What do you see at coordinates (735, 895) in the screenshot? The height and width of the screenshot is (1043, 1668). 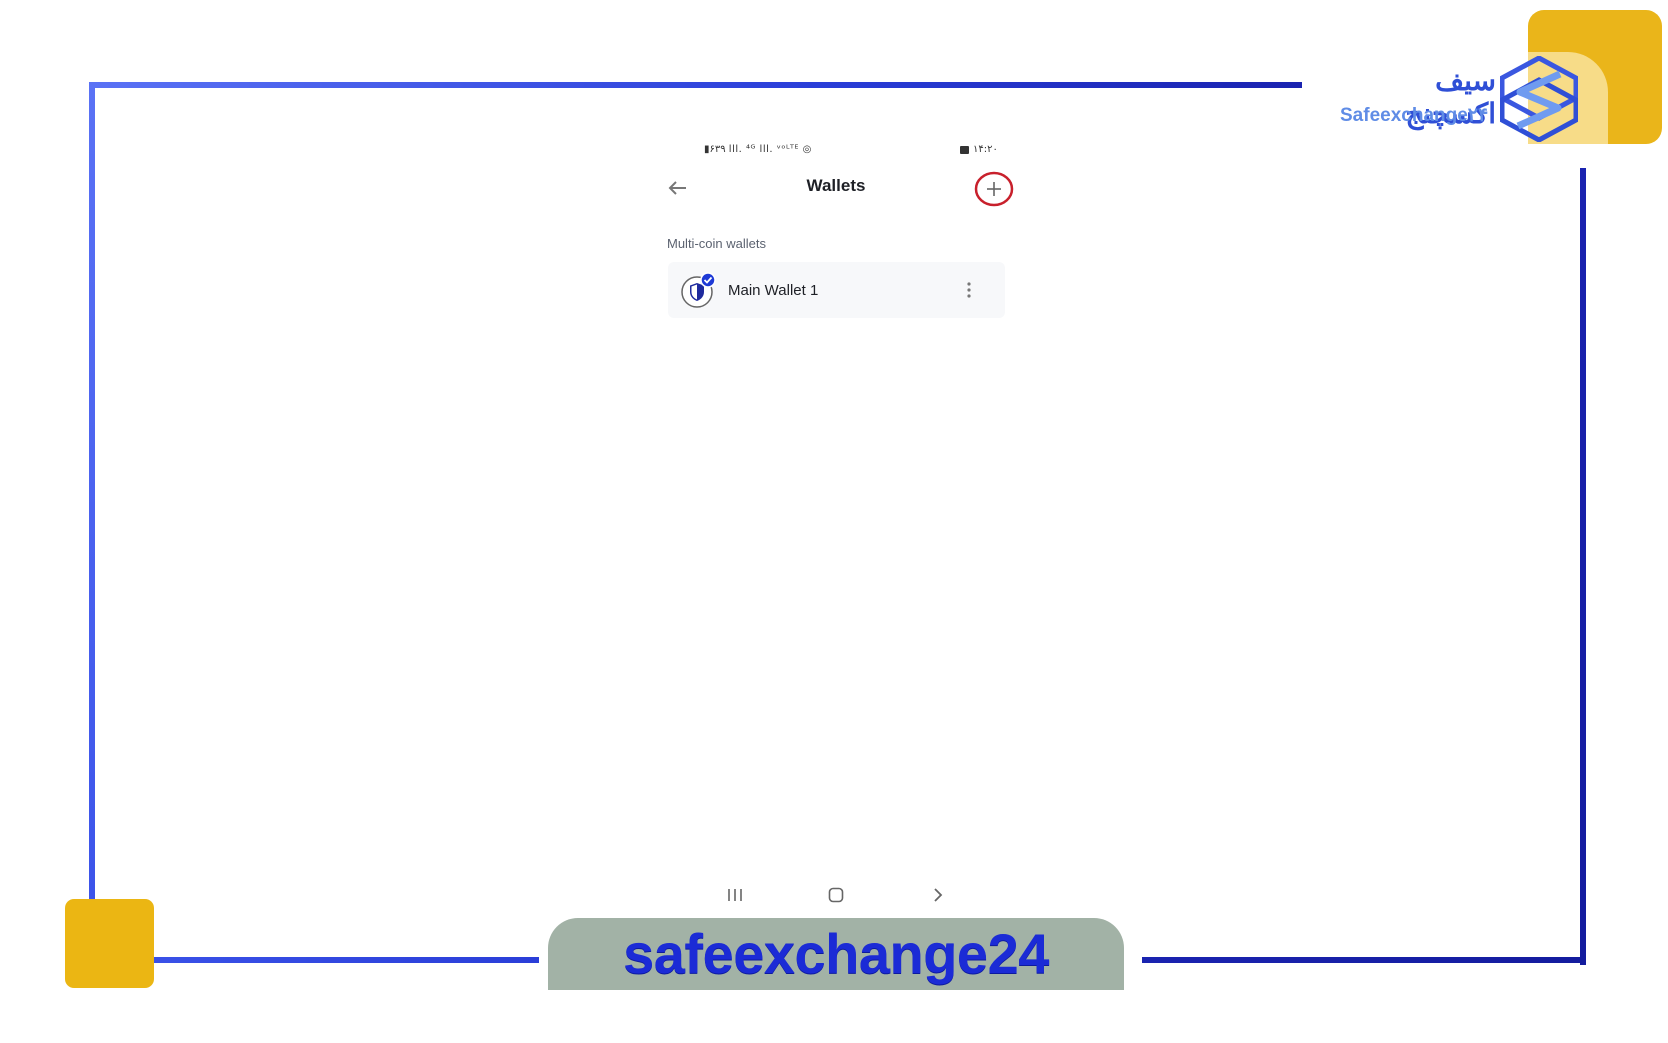 I see `recents-icon` at bounding box center [735, 895].